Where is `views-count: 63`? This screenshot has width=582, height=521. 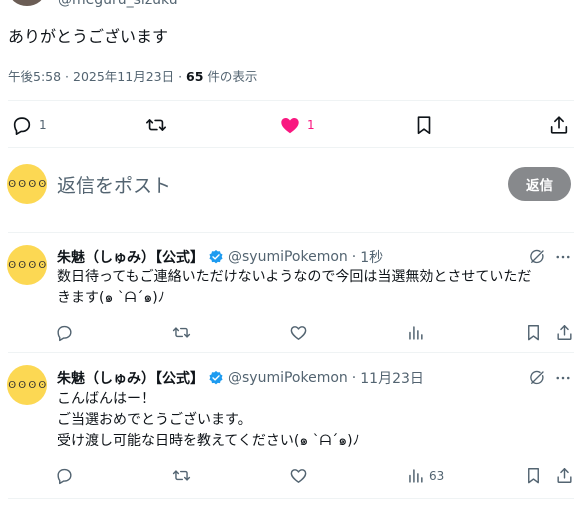
views-count: 63 is located at coordinates (437, 475).